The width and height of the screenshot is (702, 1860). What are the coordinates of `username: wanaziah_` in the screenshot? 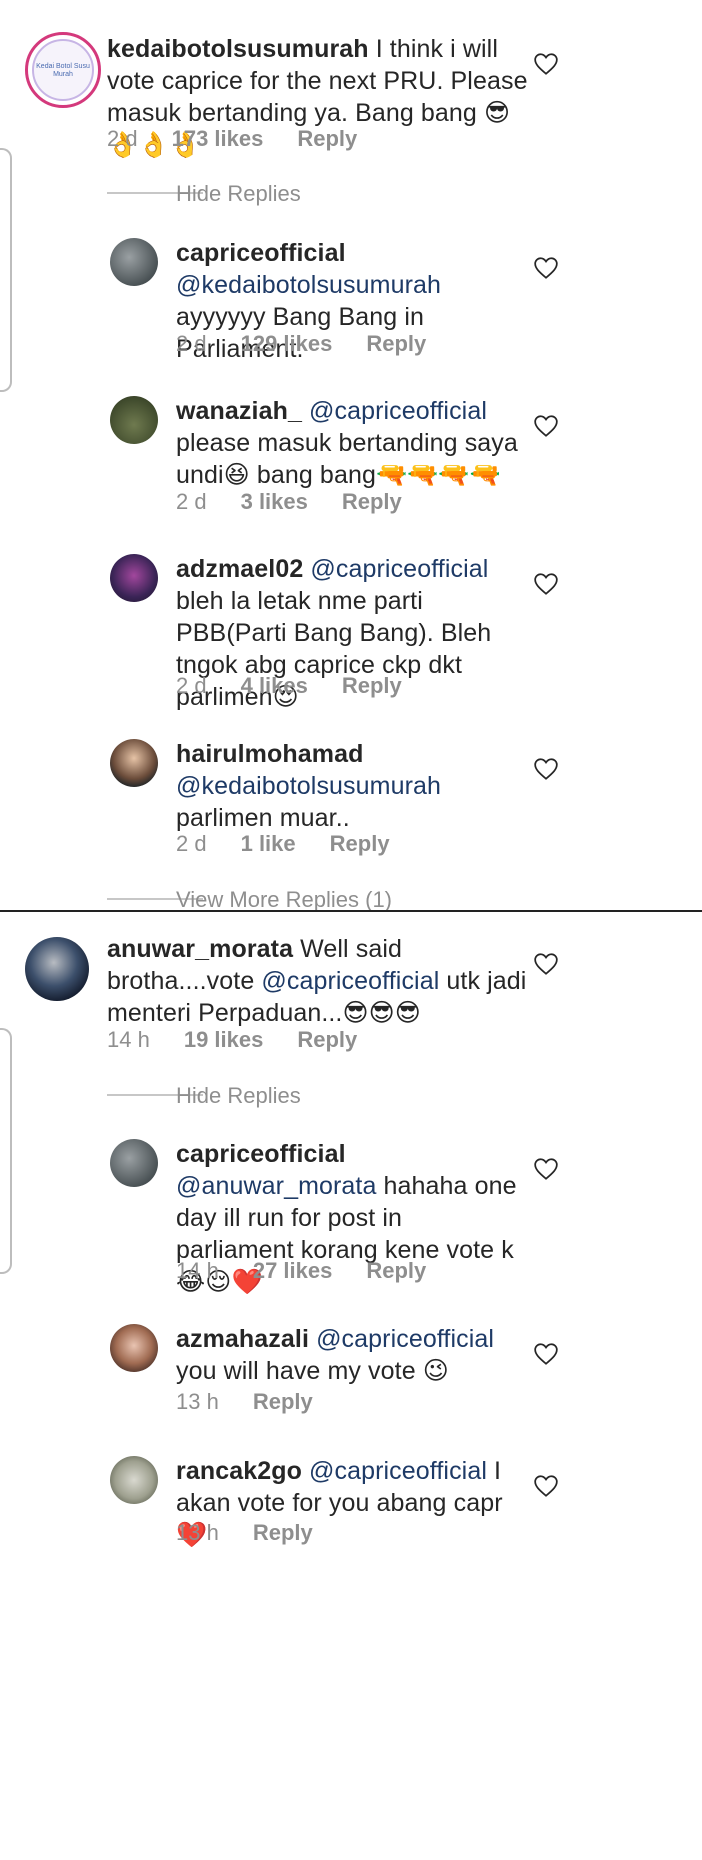 It's located at (239, 411).